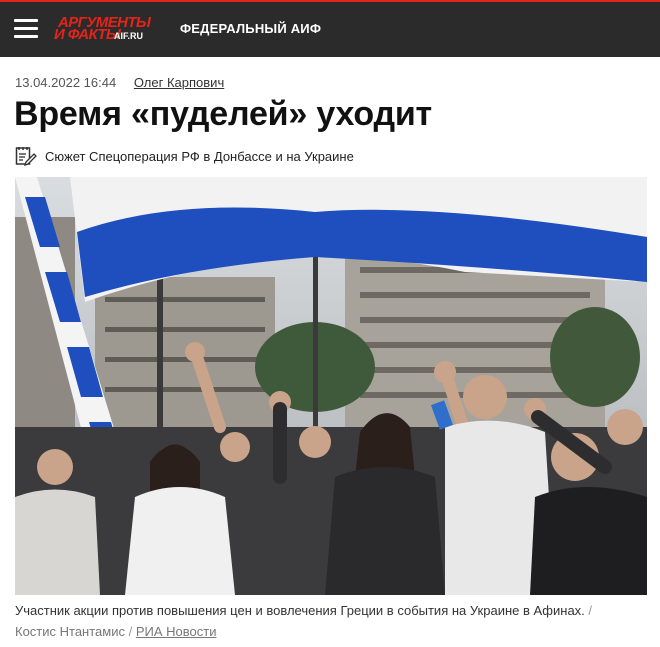 This screenshot has height=647, width=660. I want to click on top-navigation-bar: АРГУМЕНТЫ И ФАКТЫ AIF.RU ФЕДЕРАЛЬНЫЙ АИФ, so click(330, 28).